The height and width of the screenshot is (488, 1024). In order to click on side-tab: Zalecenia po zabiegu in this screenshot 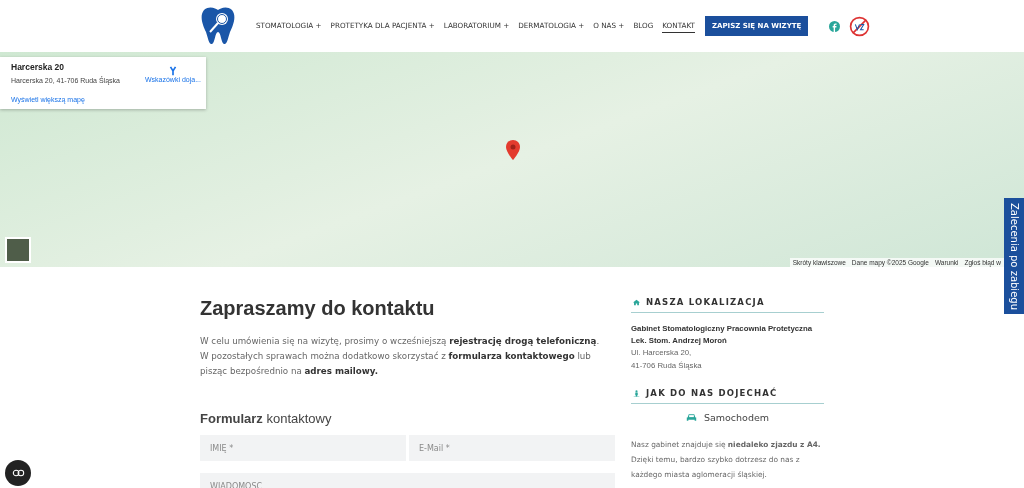, I will do `click(1014, 256)`.